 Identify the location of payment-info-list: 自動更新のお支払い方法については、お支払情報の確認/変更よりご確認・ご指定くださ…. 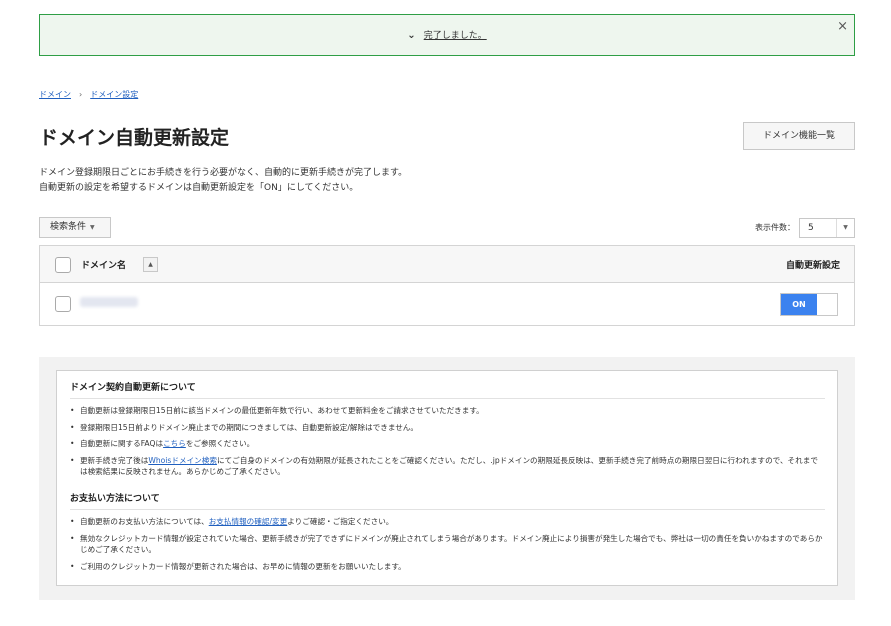
(447, 546).